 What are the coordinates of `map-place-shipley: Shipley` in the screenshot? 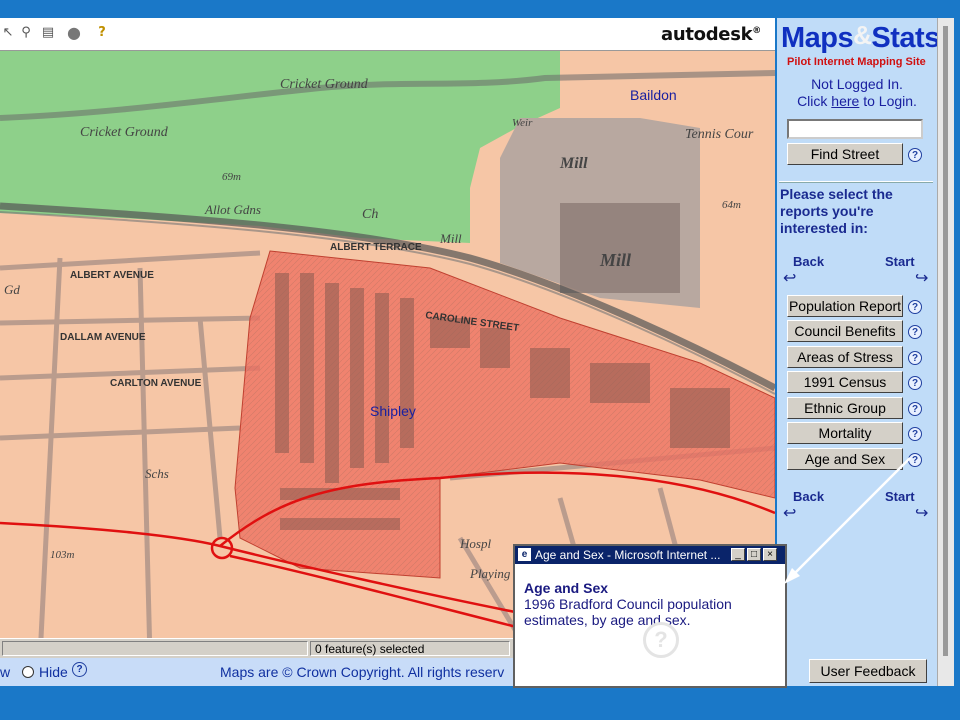 It's located at (393, 411).